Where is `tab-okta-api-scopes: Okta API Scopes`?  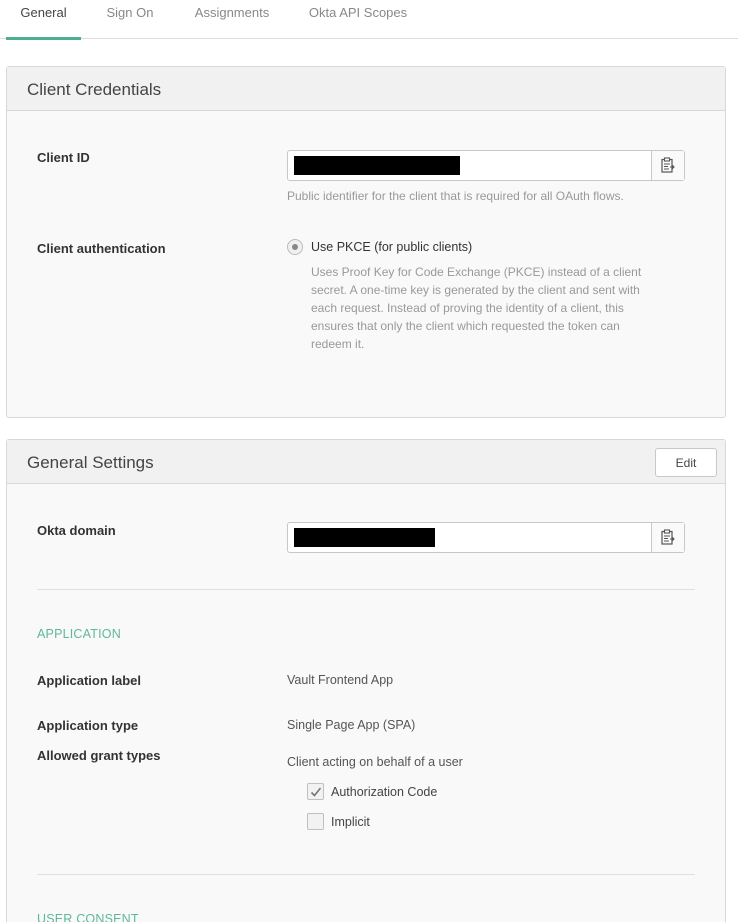
tab-okta-api-scopes: Okta API Scopes is located at coordinates (358, 19).